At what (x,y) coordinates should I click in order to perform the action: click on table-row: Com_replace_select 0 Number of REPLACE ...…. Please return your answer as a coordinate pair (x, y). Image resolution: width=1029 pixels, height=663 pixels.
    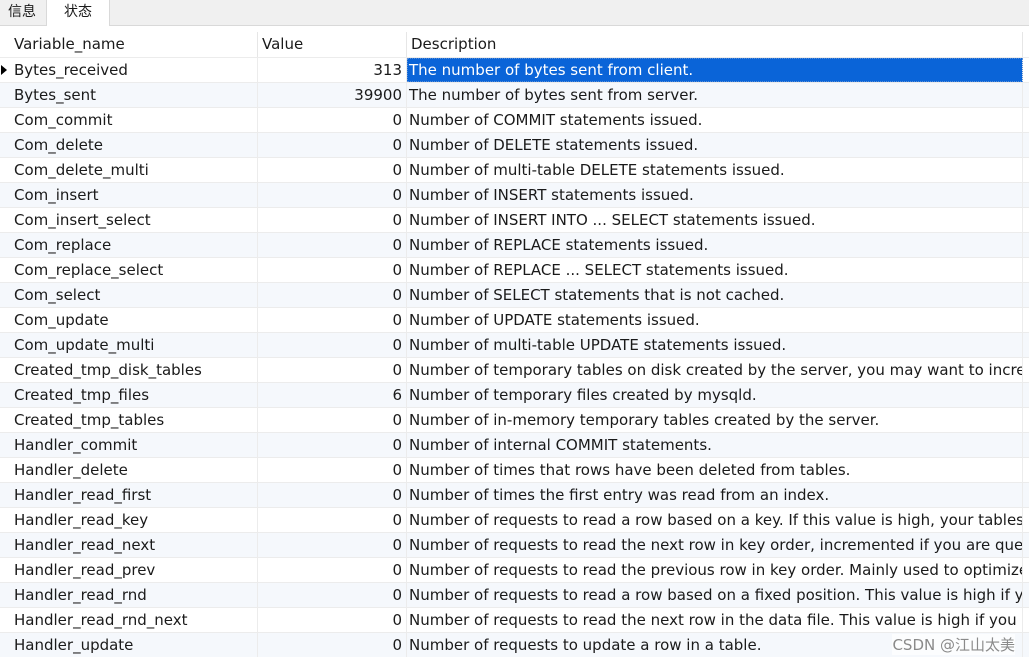
    Looking at the image, I should click on (514, 269).